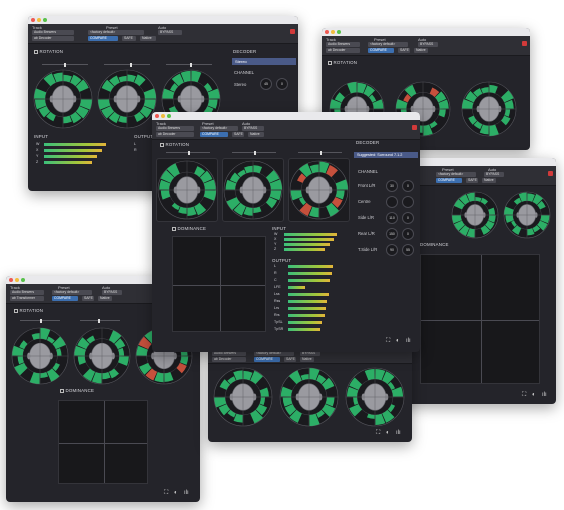 The width and height of the screenshot is (564, 510). Describe the element at coordinates (266, 84) in the screenshot. I see `angle-dial: 45` at that location.